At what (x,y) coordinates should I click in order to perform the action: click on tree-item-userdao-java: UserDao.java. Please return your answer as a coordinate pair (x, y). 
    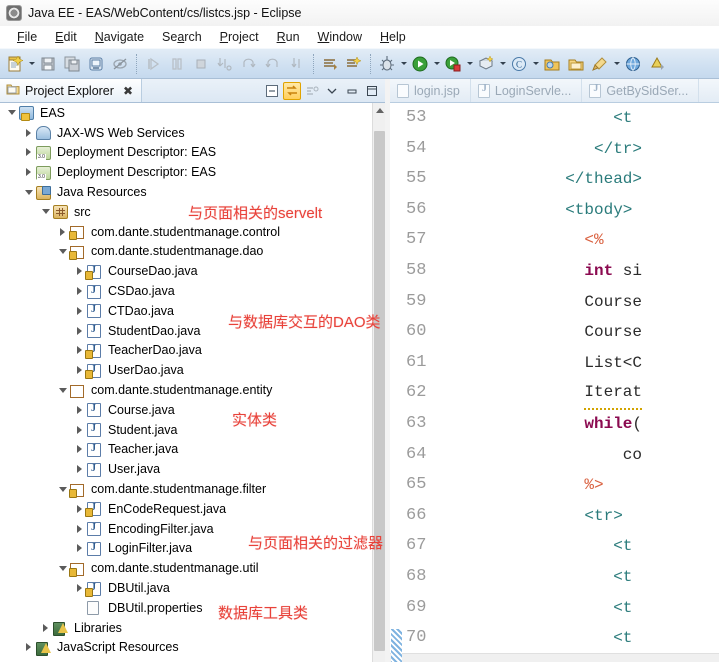
    Looking at the image, I should click on (186, 370).